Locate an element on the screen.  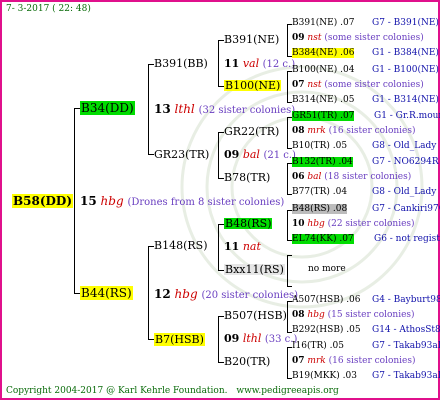
date-stamp: 7- 3-2017 ( 22: 48) is located at coordinates (48, 9).